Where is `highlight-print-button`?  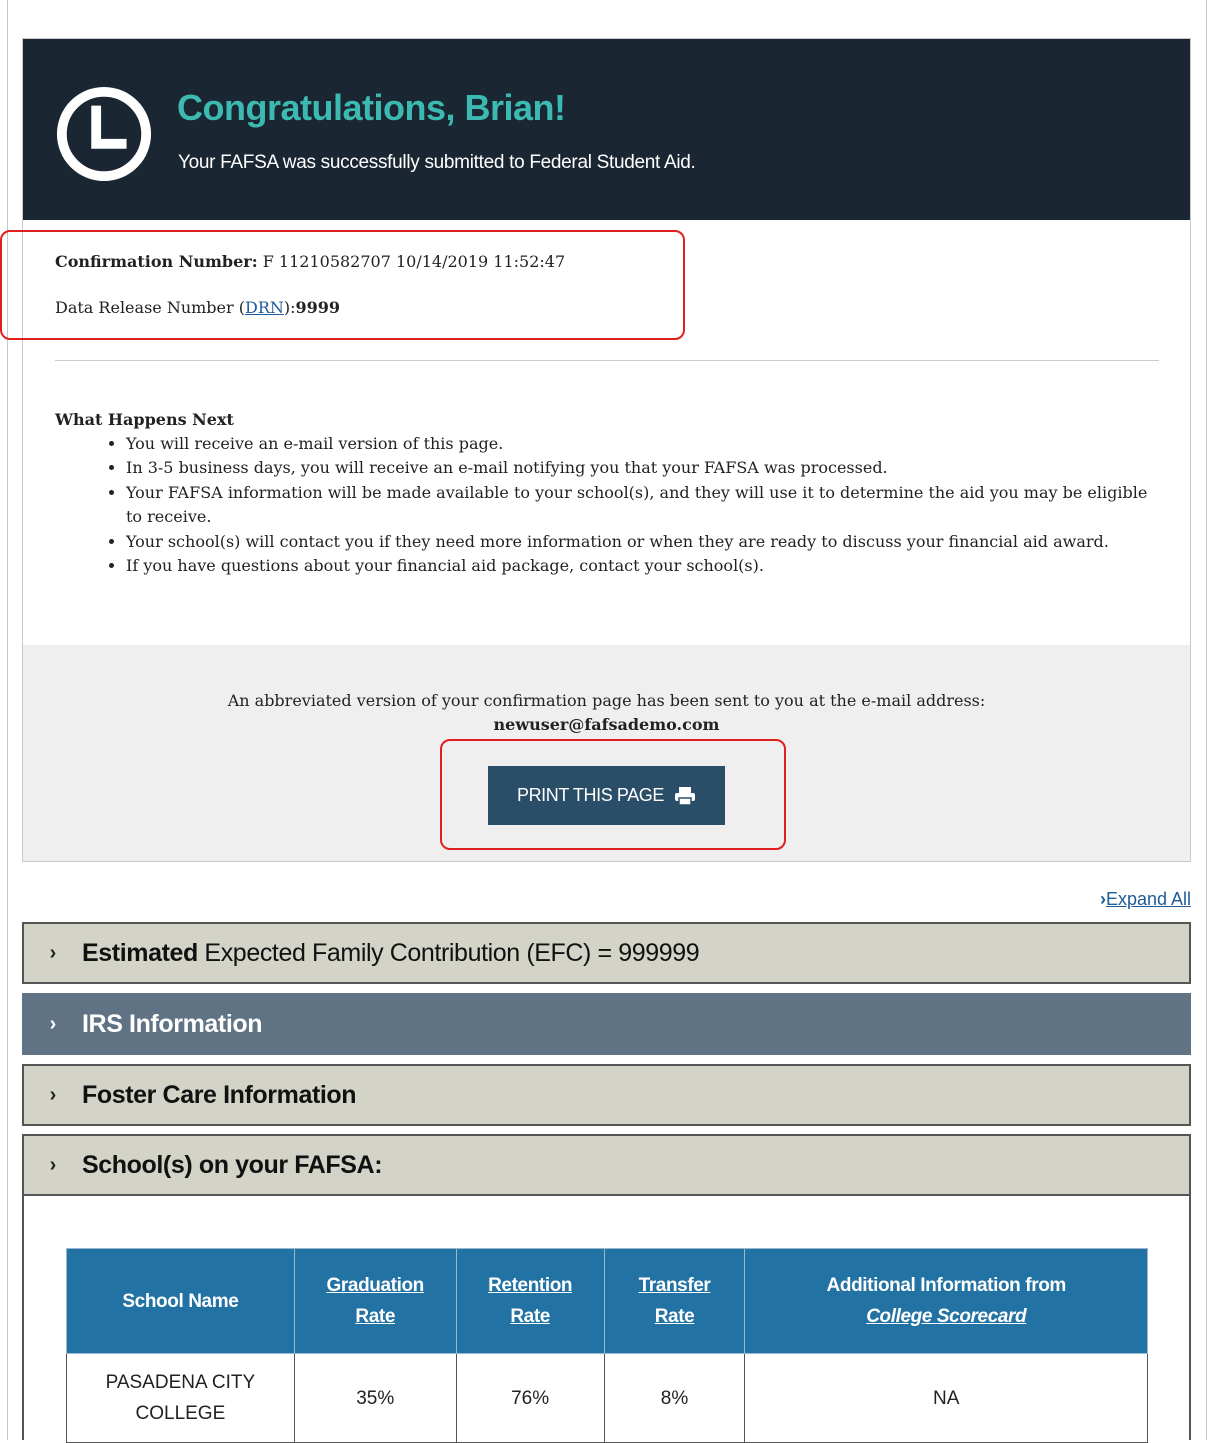 highlight-print-button is located at coordinates (613, 794).